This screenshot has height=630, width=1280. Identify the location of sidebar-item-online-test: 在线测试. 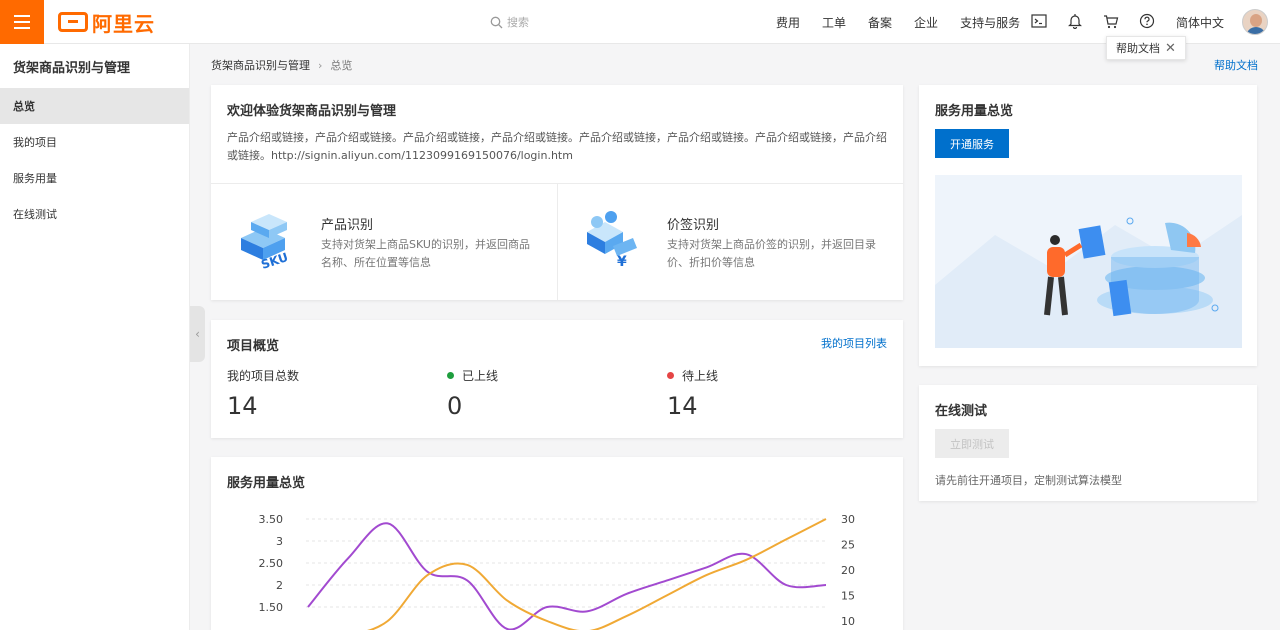
(94, 214).